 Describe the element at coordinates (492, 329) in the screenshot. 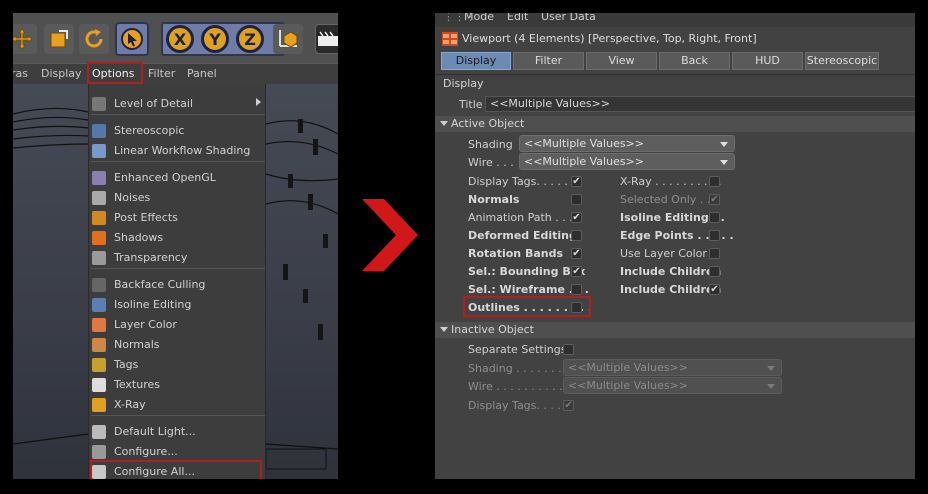

I see `inactive-object-title: Inactive Object` at that location.